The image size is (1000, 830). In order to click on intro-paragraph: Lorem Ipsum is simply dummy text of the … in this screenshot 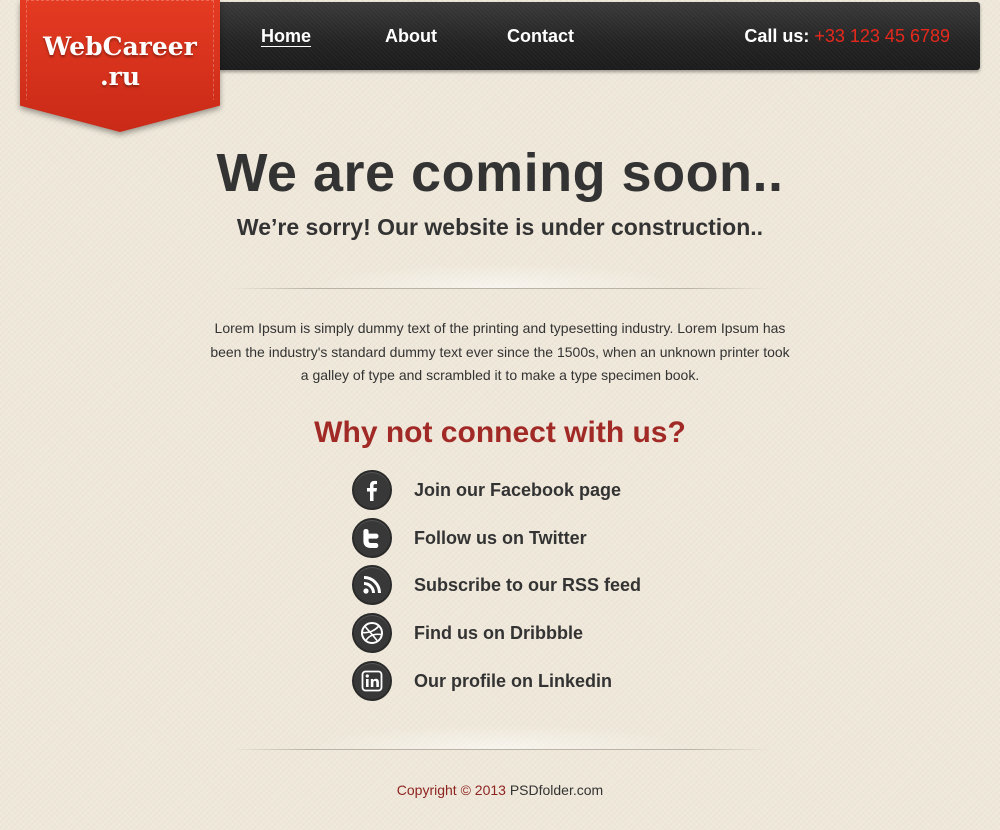, I will do `click(500, 351)`.